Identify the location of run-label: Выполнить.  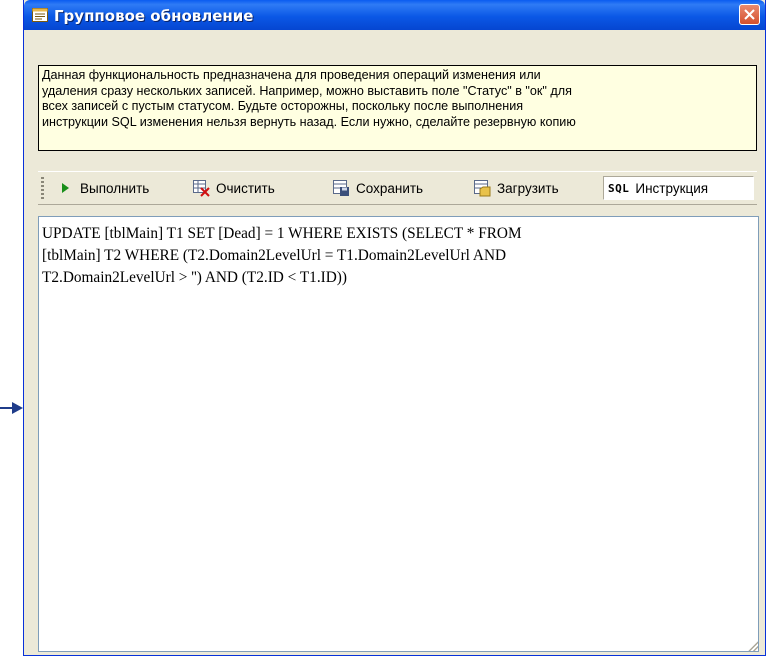
(115, 188).